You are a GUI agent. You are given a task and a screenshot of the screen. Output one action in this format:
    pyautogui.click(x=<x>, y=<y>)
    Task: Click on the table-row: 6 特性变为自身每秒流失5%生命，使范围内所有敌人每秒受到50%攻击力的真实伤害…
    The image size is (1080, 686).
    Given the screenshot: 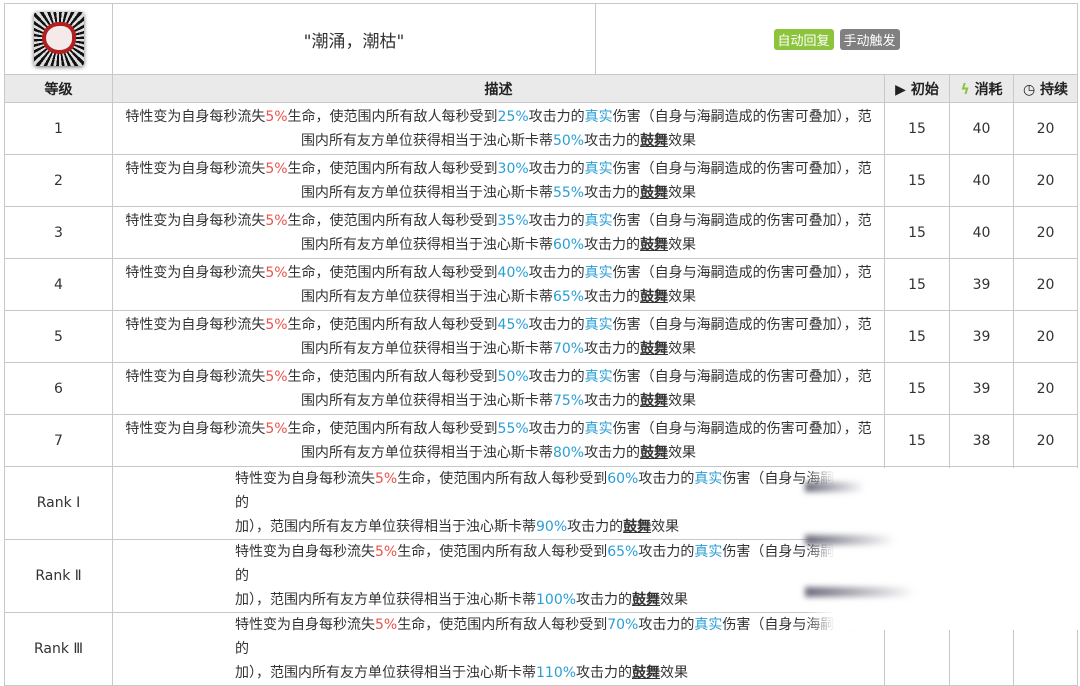 What is the action you would take?
    pyautogui.click(x=541, y=388)
    